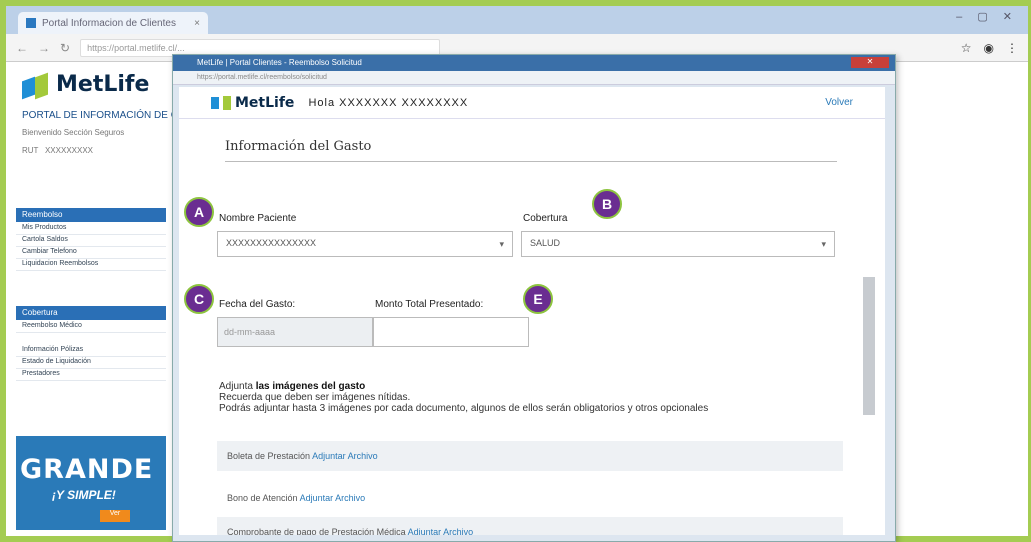  Describe the element at coordinates (966, 48) in the screenshot. I see `star-icon: ☆` at that location.